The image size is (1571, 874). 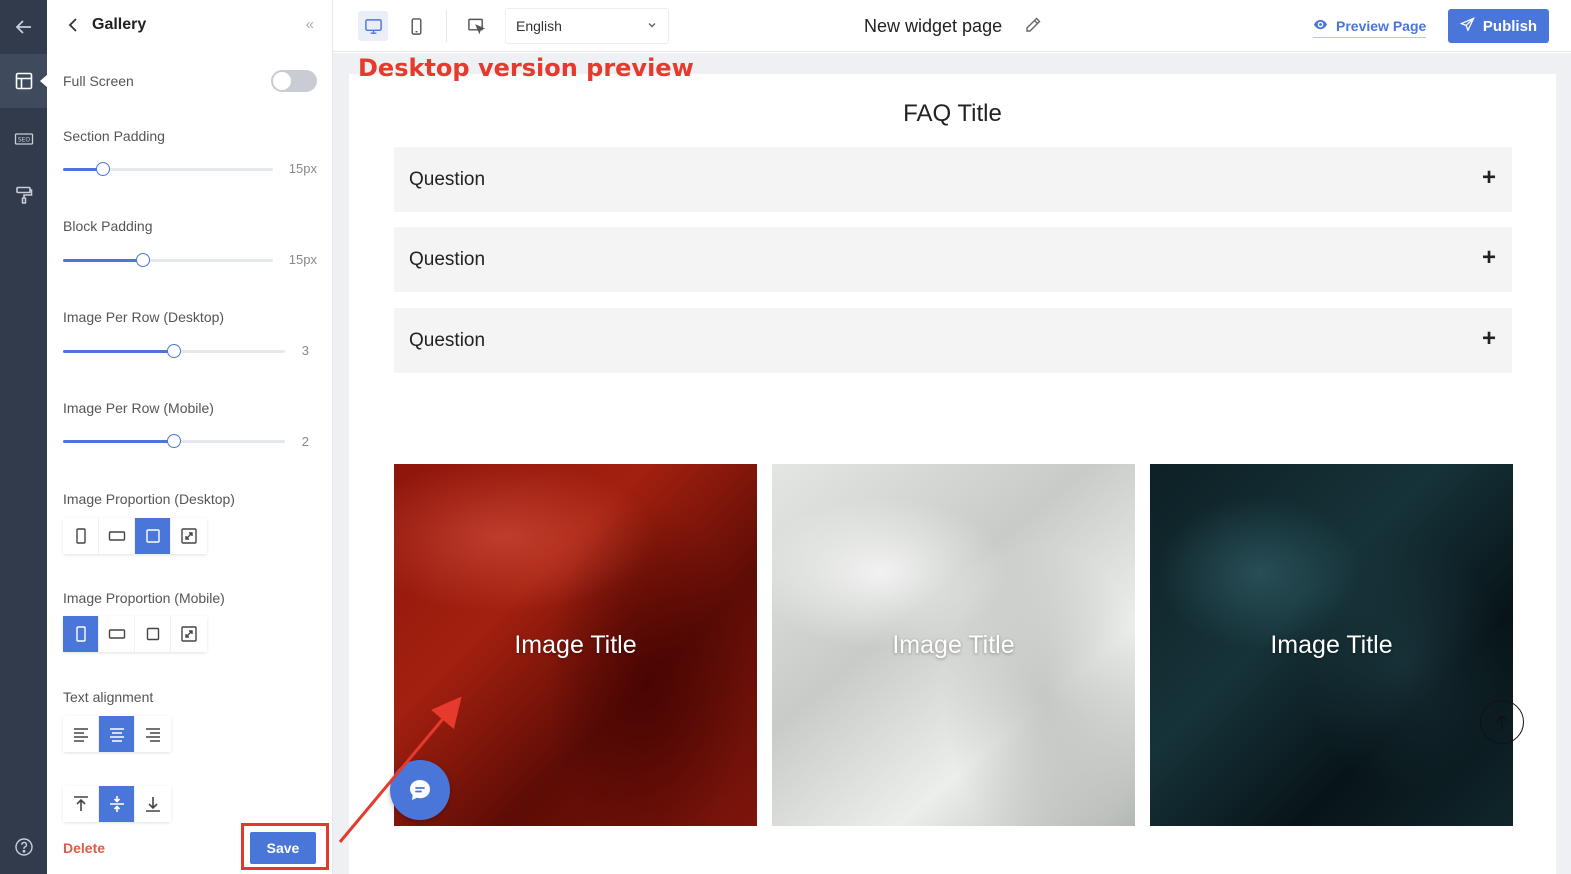 I want to click on block-padding-slider, so click(x=168, y=260).